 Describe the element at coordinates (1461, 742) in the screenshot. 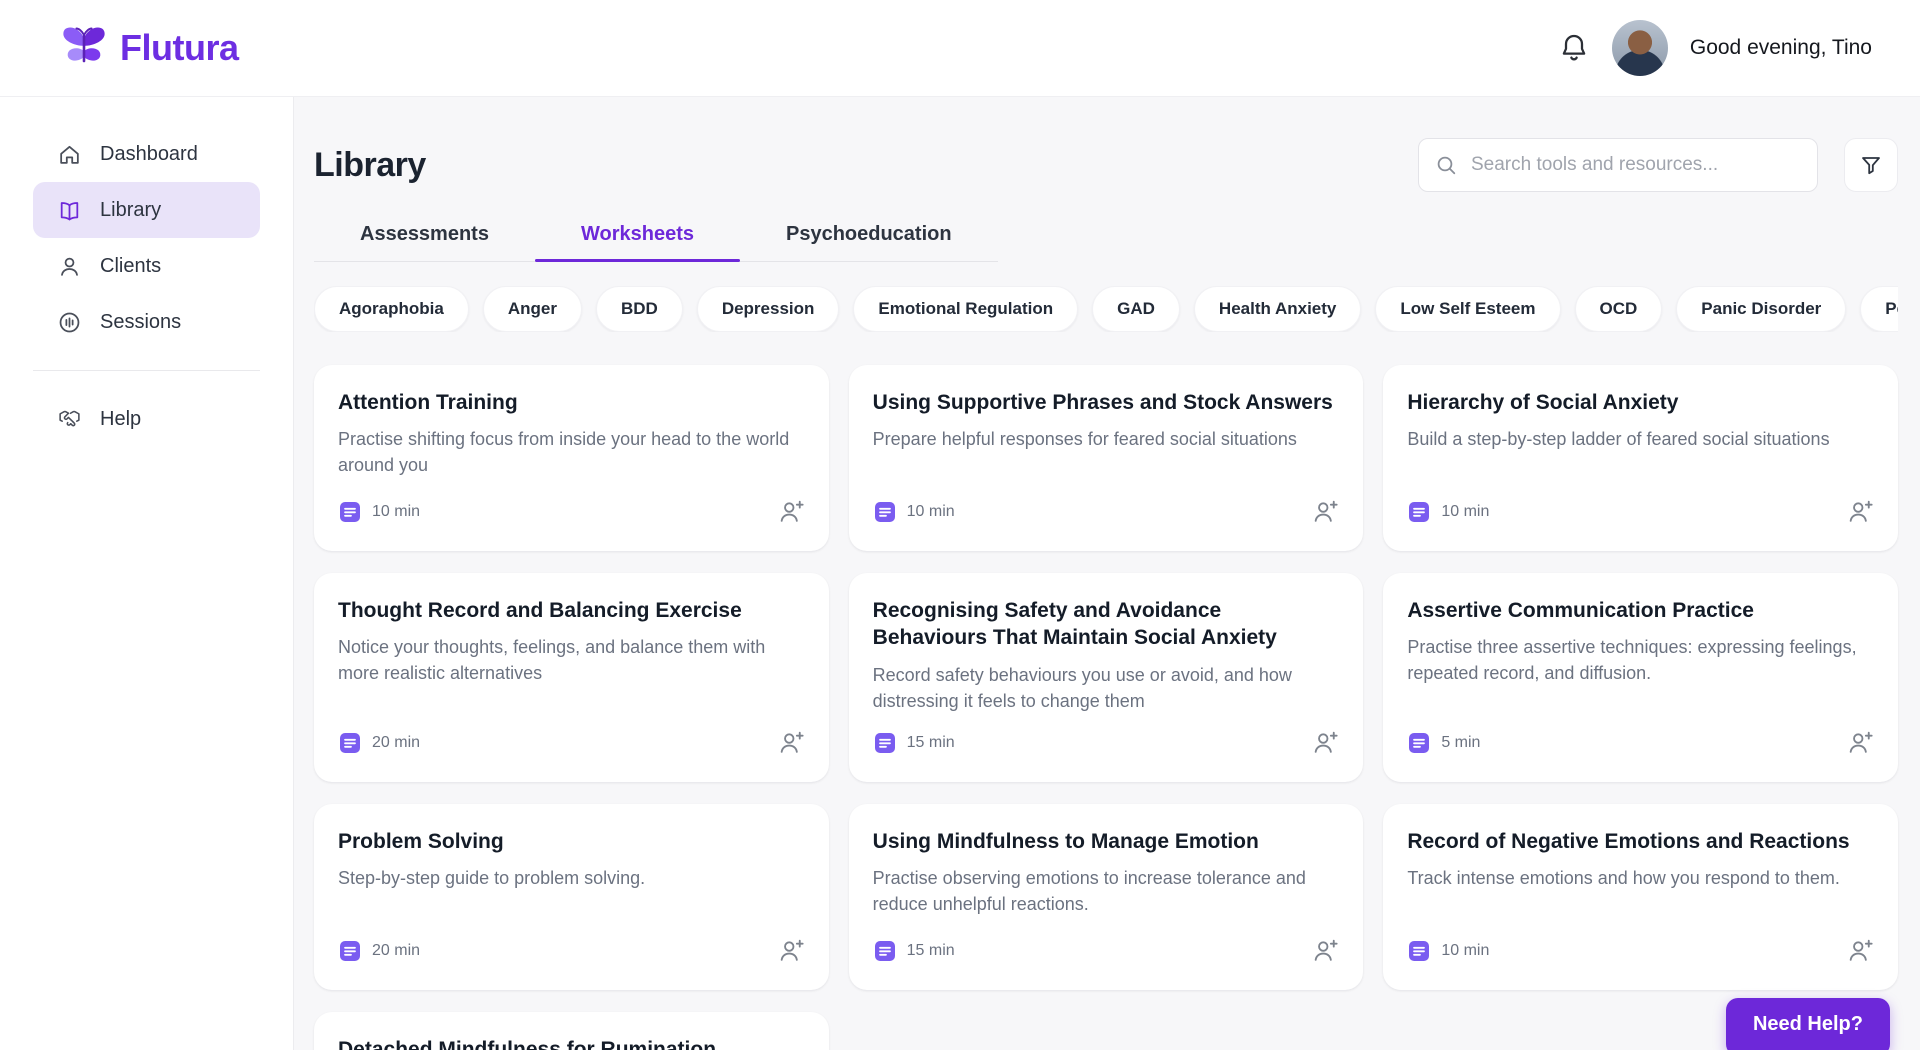

I see `card-duration: 5 min` at that location.